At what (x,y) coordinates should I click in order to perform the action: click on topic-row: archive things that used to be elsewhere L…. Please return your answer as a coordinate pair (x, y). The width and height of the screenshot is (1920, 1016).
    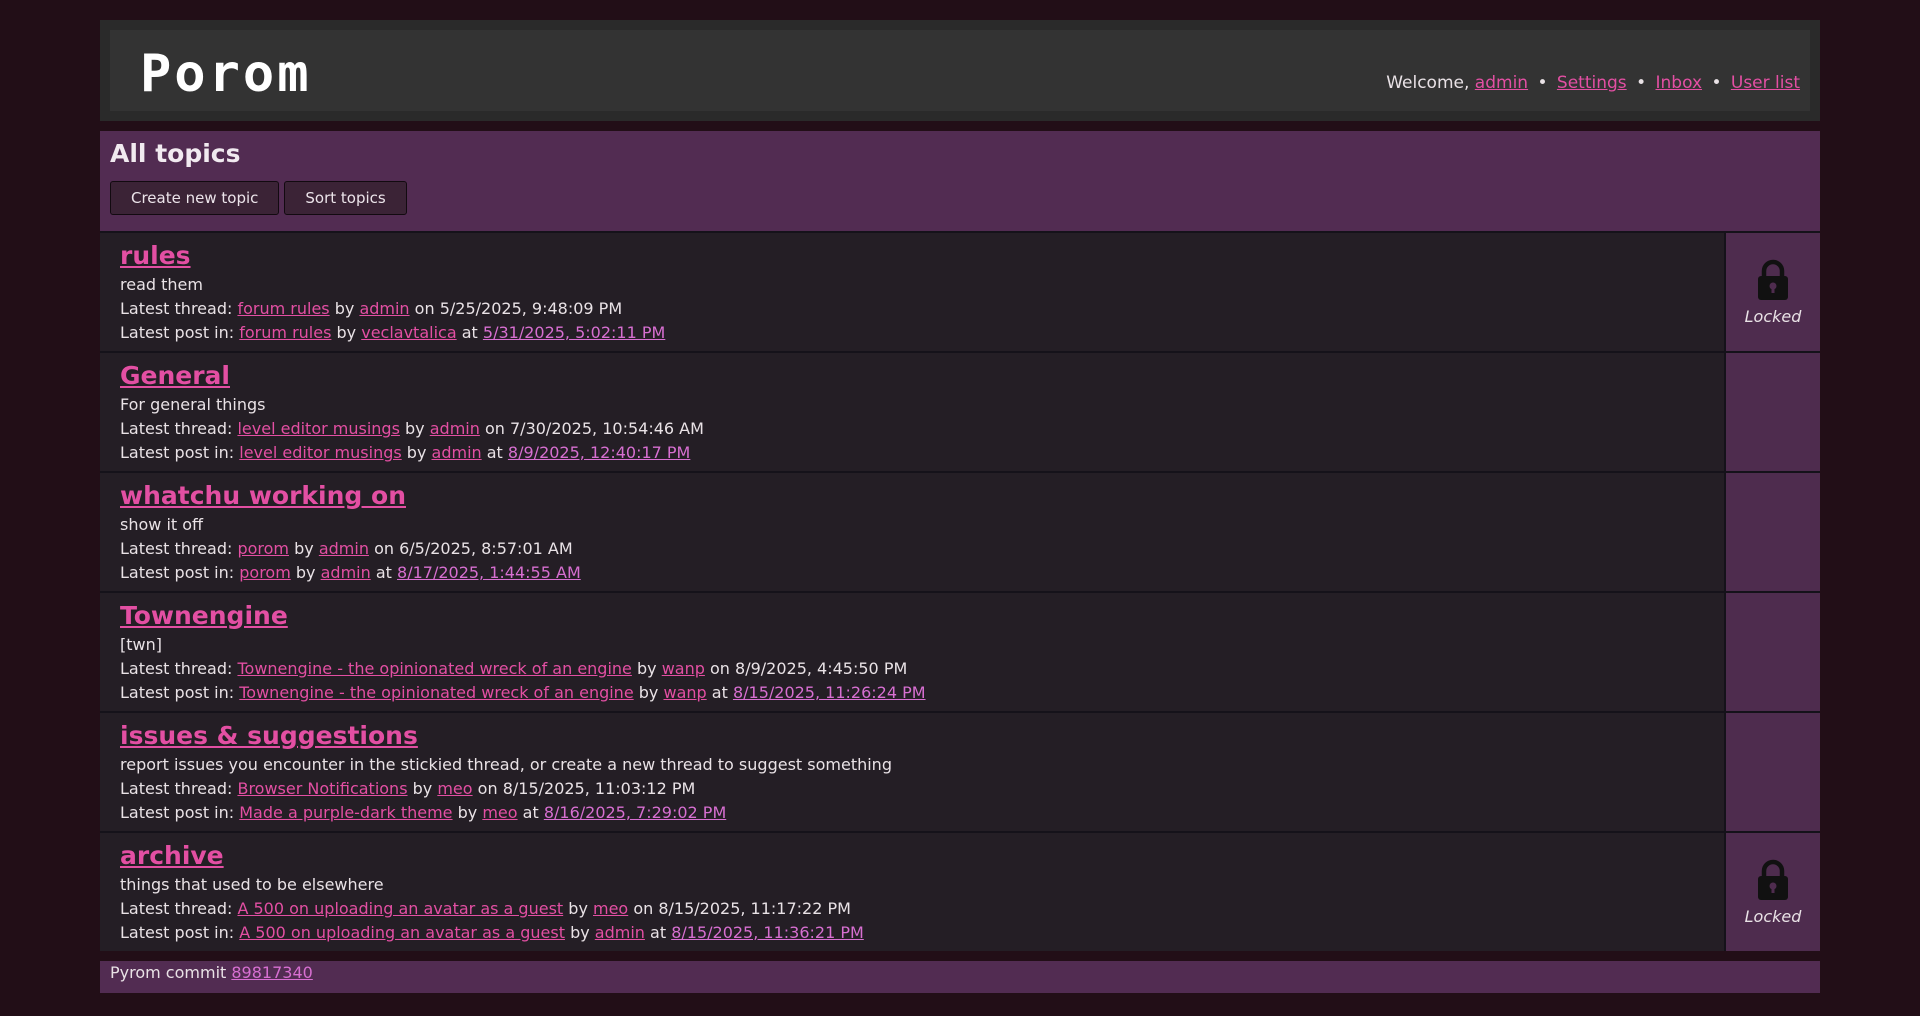
    Looking at the image, I should click on (960, 891).